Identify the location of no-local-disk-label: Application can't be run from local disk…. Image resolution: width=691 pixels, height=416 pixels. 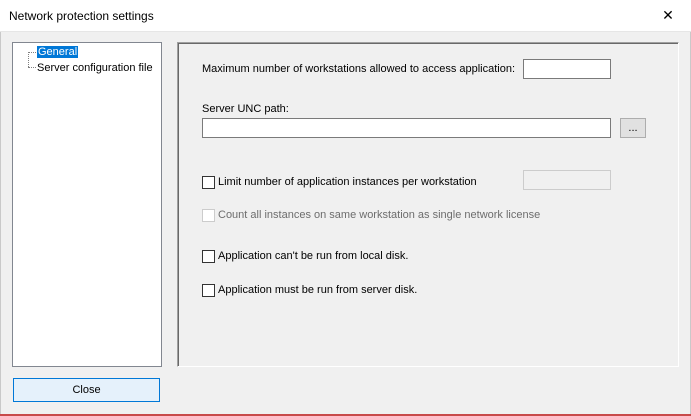
(313, 256).